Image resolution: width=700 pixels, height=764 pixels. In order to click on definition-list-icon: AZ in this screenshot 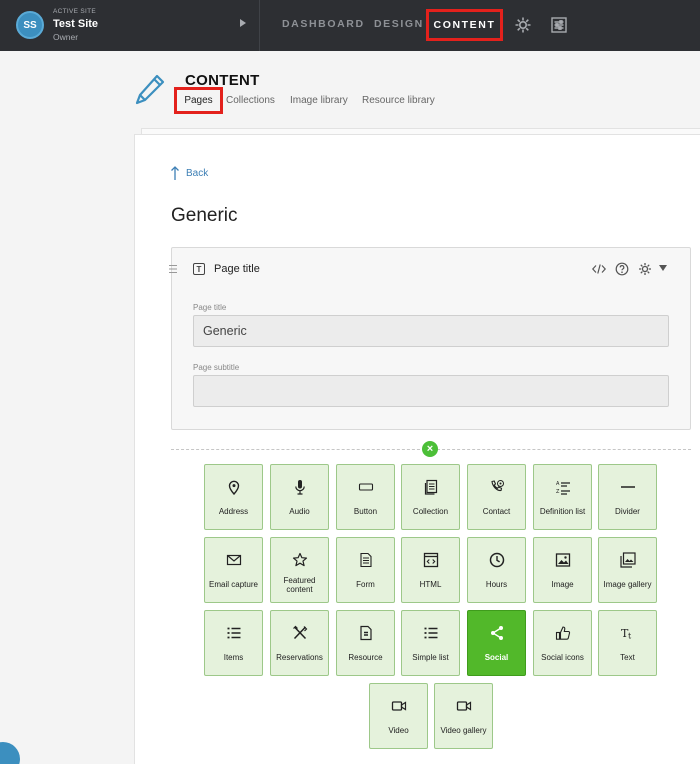, I will do `click(563, 488)`.